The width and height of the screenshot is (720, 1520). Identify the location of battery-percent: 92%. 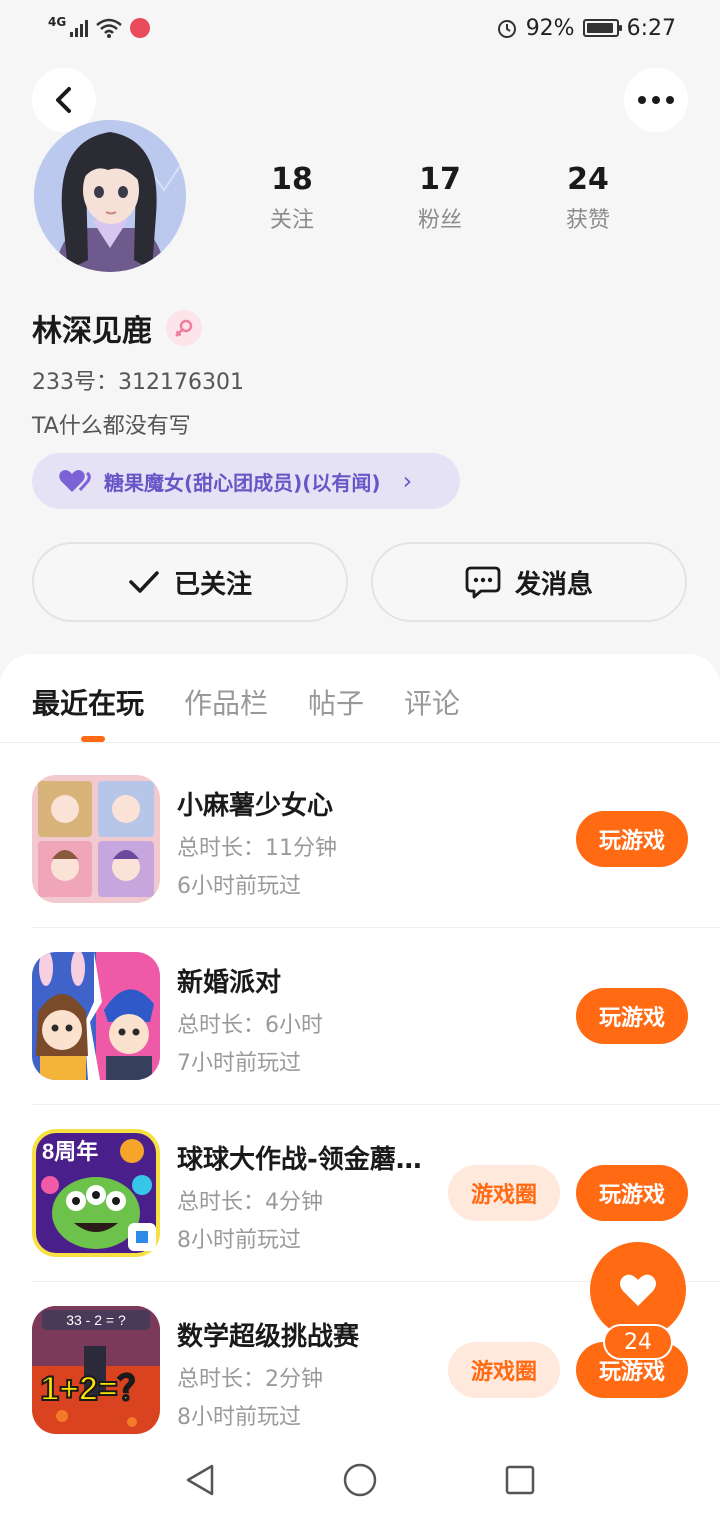
(550, 28).